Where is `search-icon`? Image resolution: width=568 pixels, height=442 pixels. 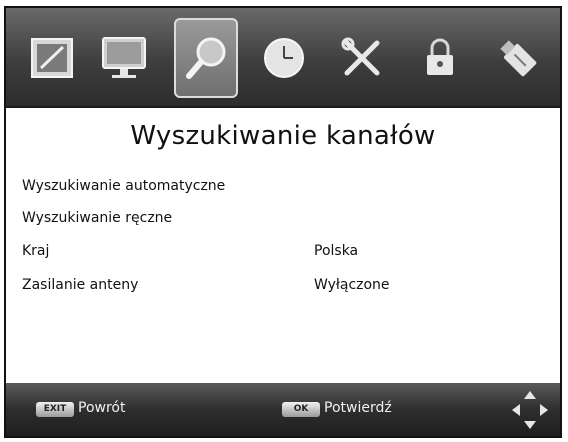 search-icon is located at coordinates (206, 58).